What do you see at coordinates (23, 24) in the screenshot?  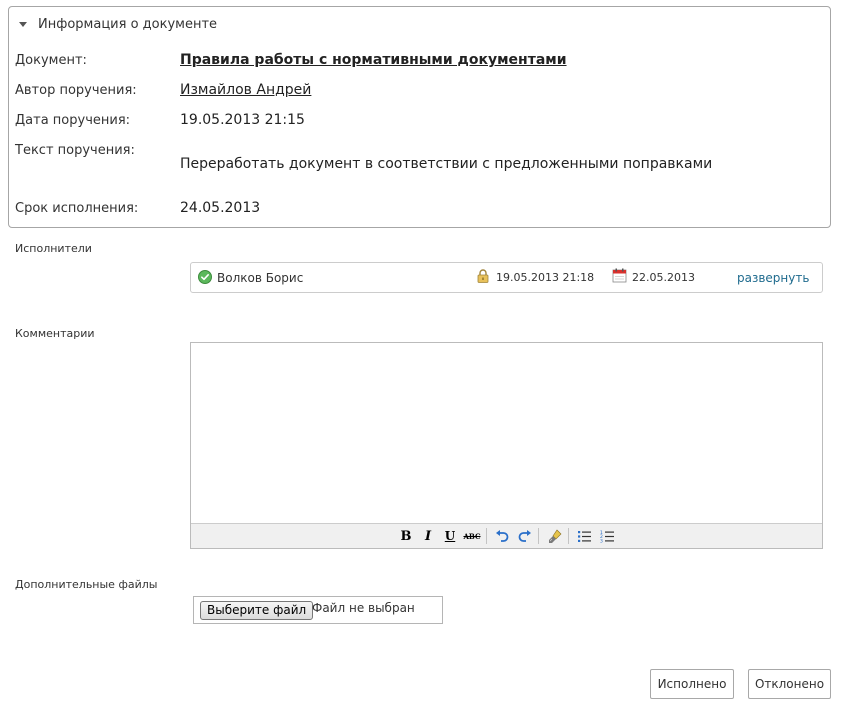 I see `collapse-triangle-icon` at bounding box center [23, 24].